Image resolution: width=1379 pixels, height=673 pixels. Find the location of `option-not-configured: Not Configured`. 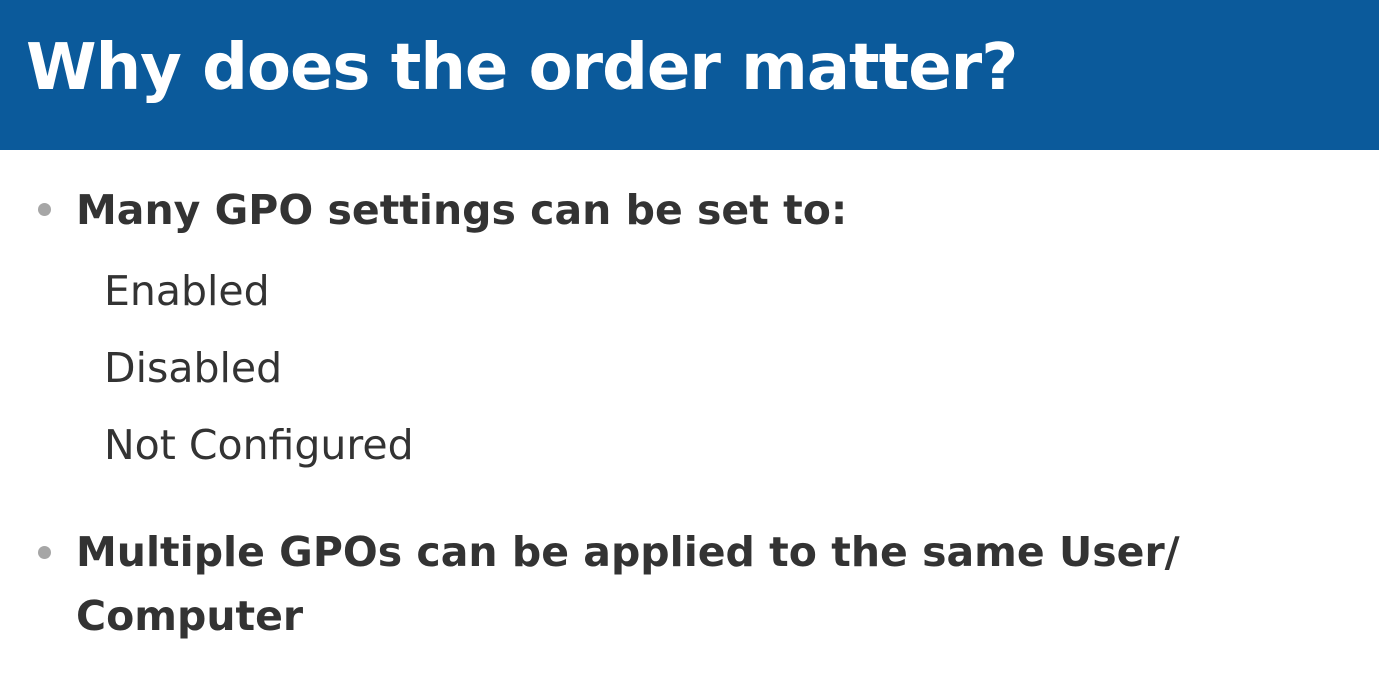

option-not-configured: Not Configured is located at coordinates (259, 445).